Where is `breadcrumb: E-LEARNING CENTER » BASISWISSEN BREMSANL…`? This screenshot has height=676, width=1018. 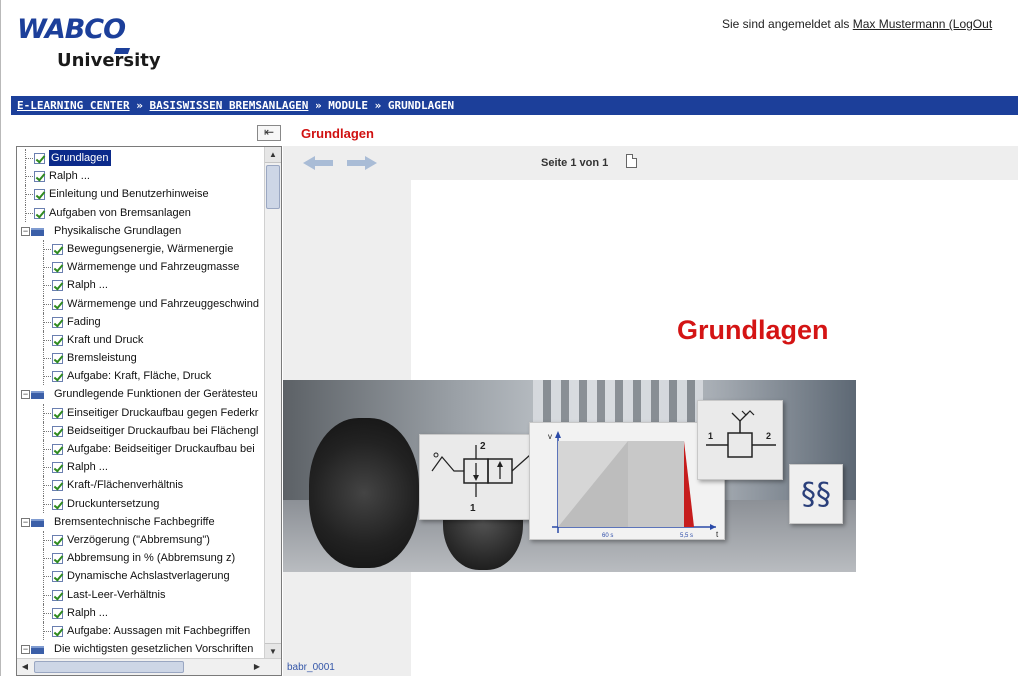 breadcrumb: E-LEARNING CENTER » BASISWISSEN BREMSANL… is located at coordinates (514, 105).